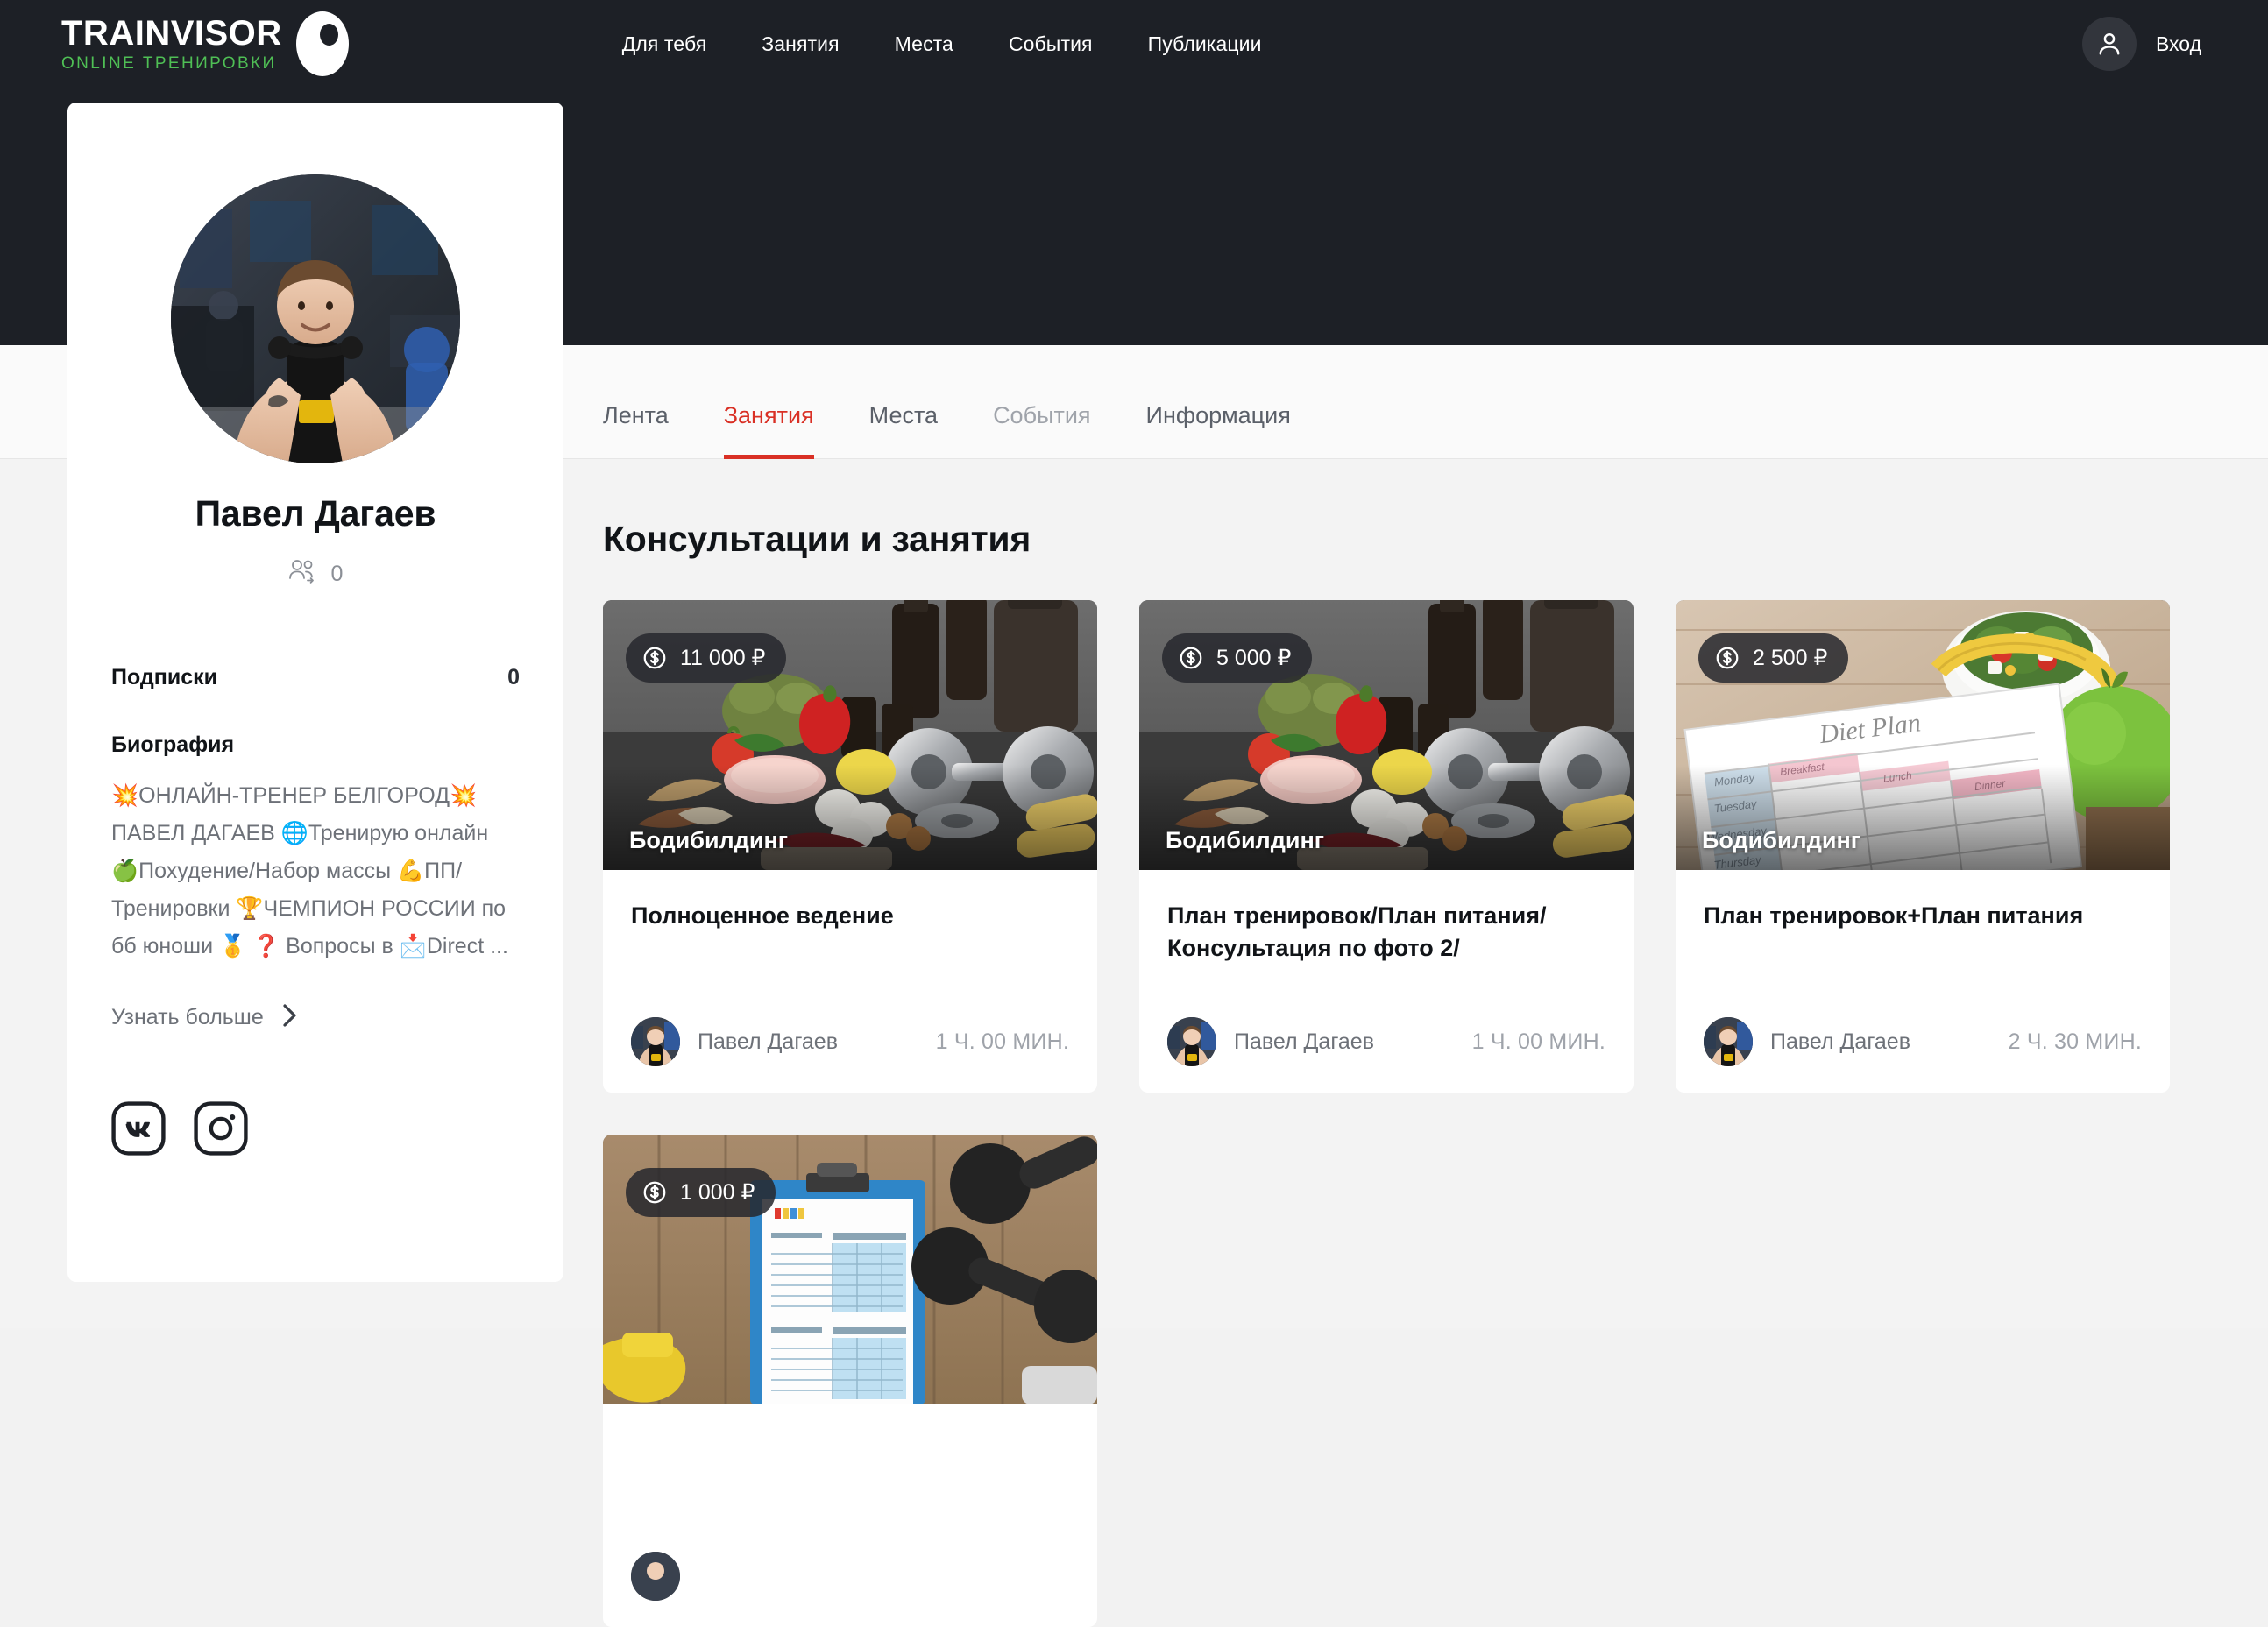 This screenshot has height=1627, width=2268. Describe the element at coordinates (850, 1269) in the screenshot. I see `class-card-image: 1 000 ₽` at that location.